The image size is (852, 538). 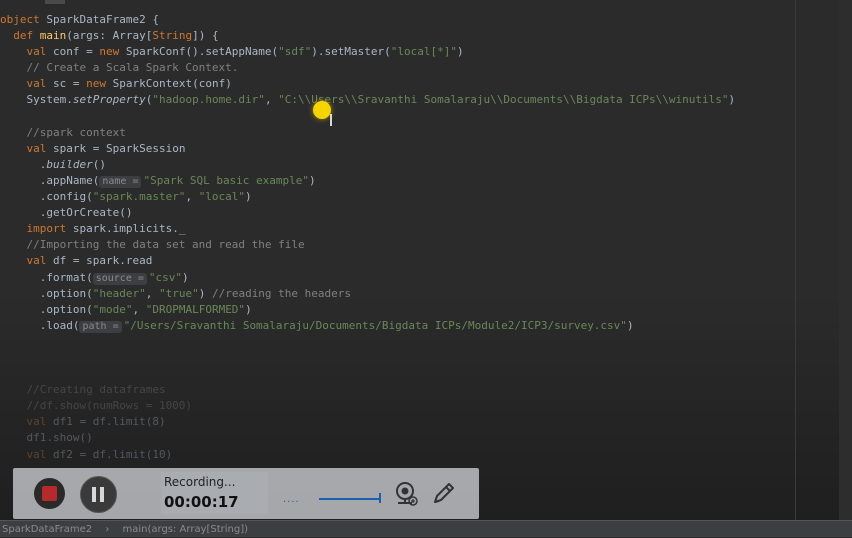 What do you see at coordinates (119, 278) in the screenshot?
I see `parameter-hint: source =` at bounding box center [119, 278].